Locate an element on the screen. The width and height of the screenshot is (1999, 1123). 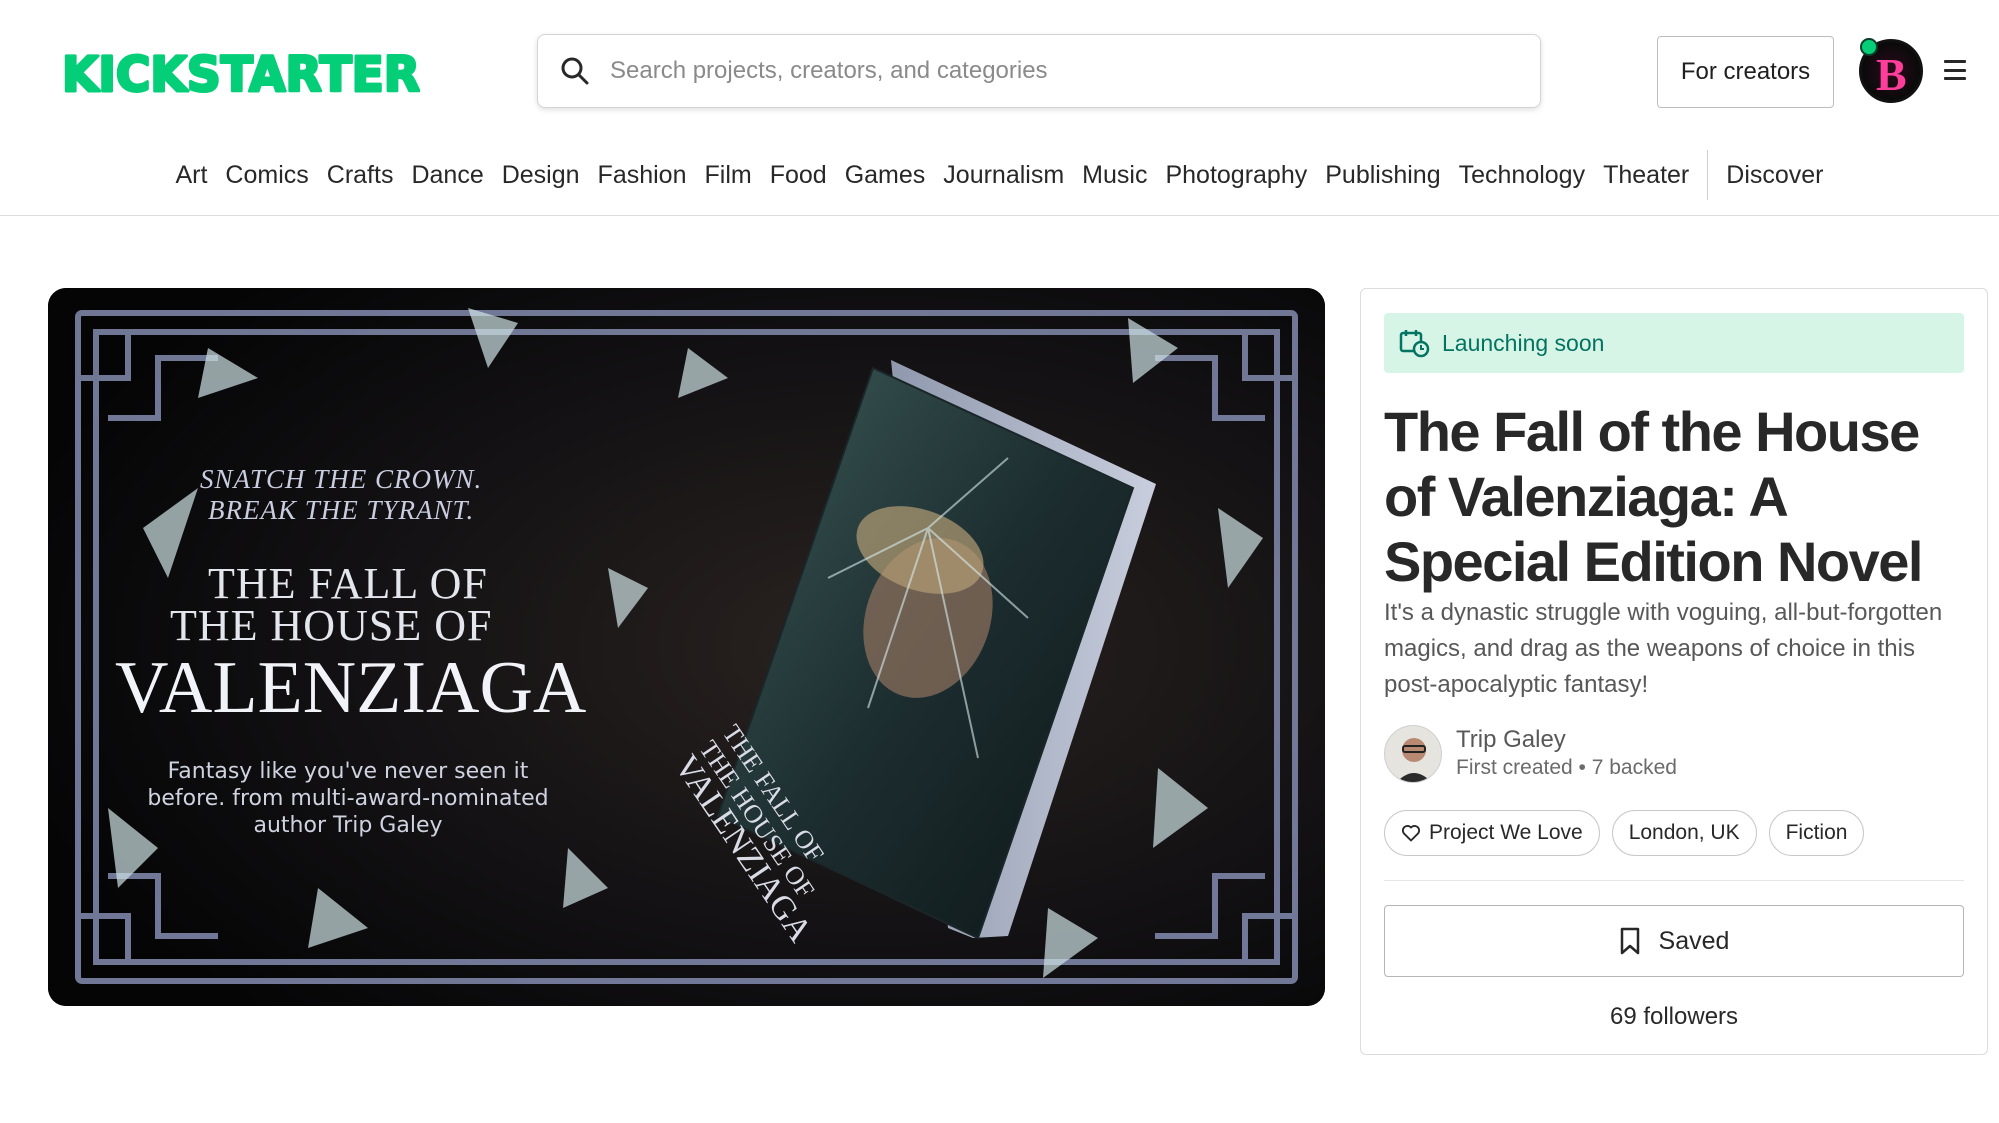
creator-avatar is located at coordinates (1413, 754).